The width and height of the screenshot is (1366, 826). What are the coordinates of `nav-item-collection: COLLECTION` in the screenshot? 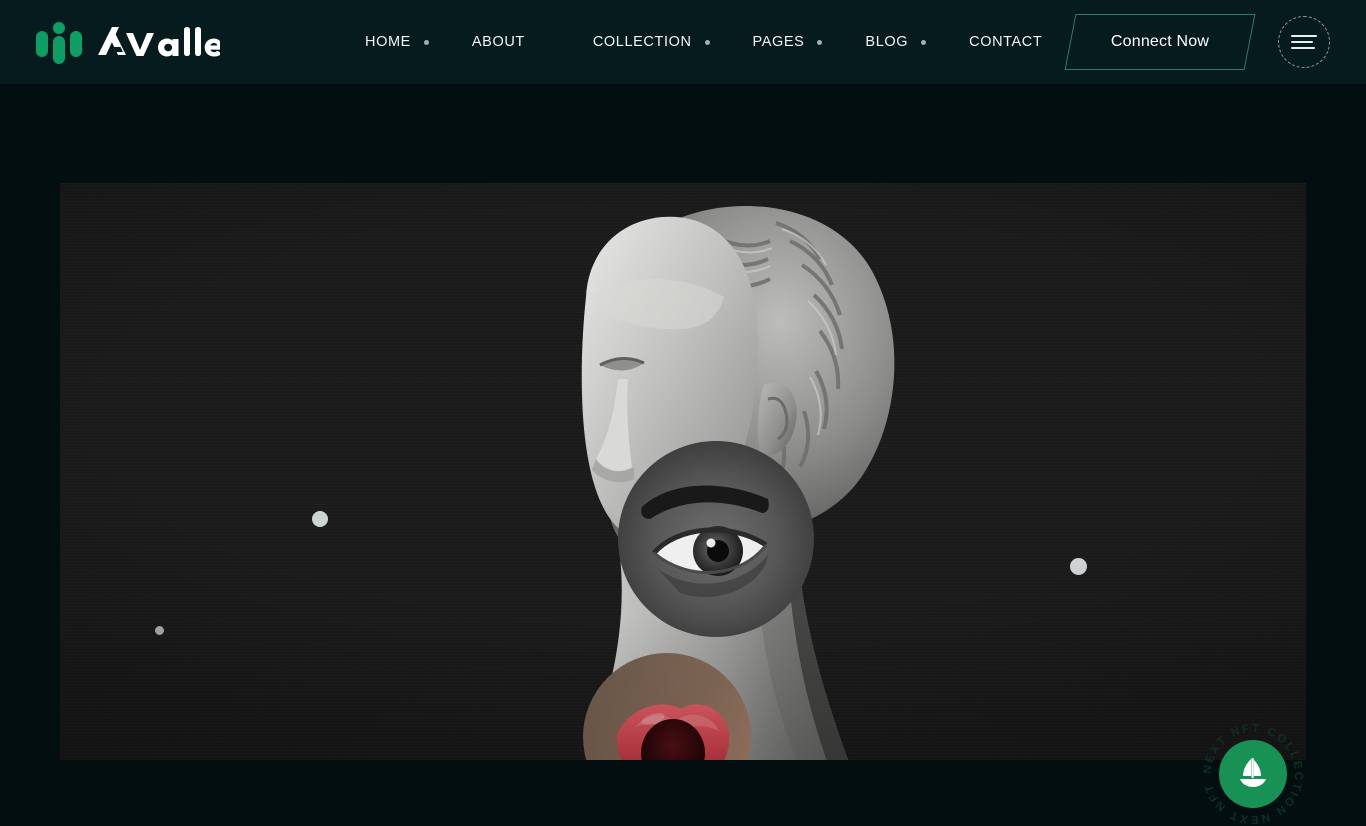 It's located at (642, 42).